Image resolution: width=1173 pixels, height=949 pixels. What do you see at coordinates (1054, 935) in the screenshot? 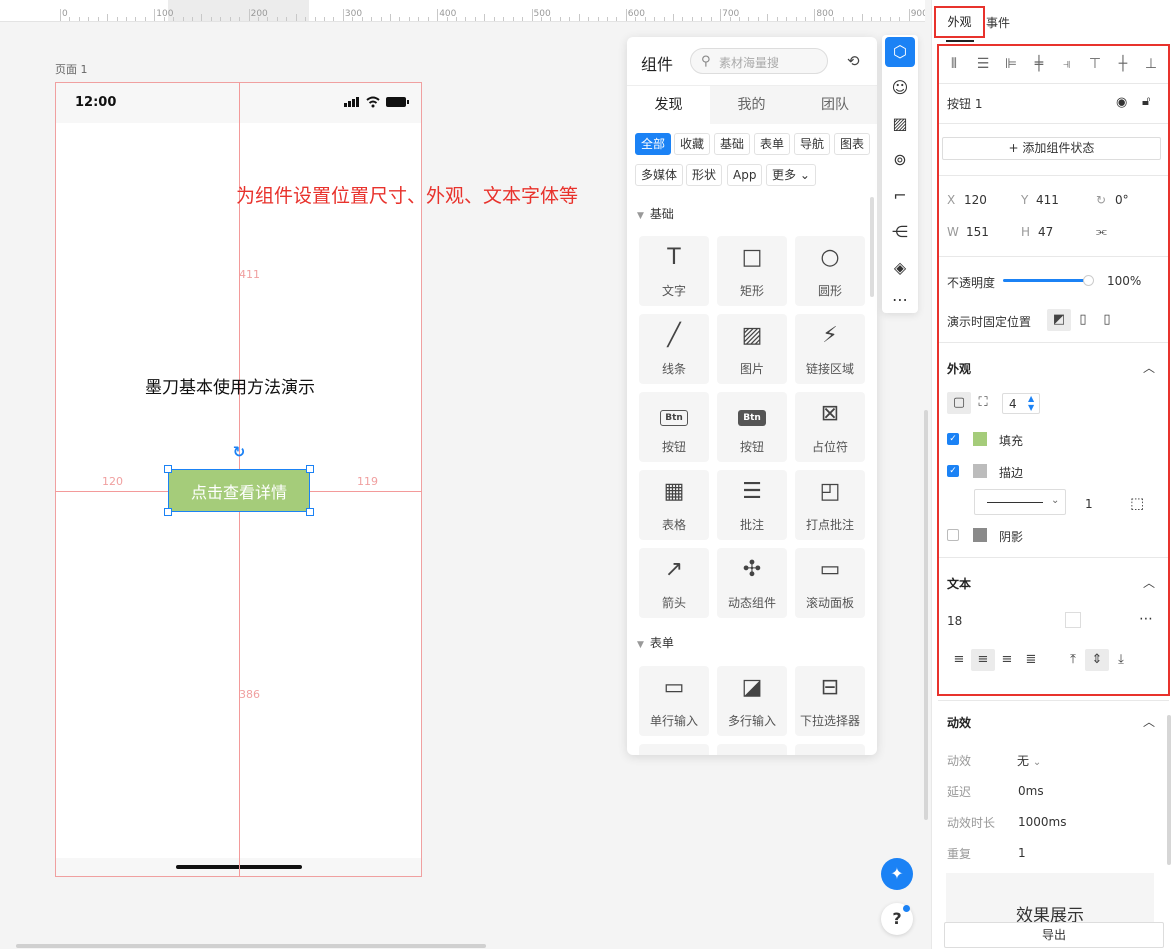
I see `export-button: 导出` at bounding box center [1054, 935].